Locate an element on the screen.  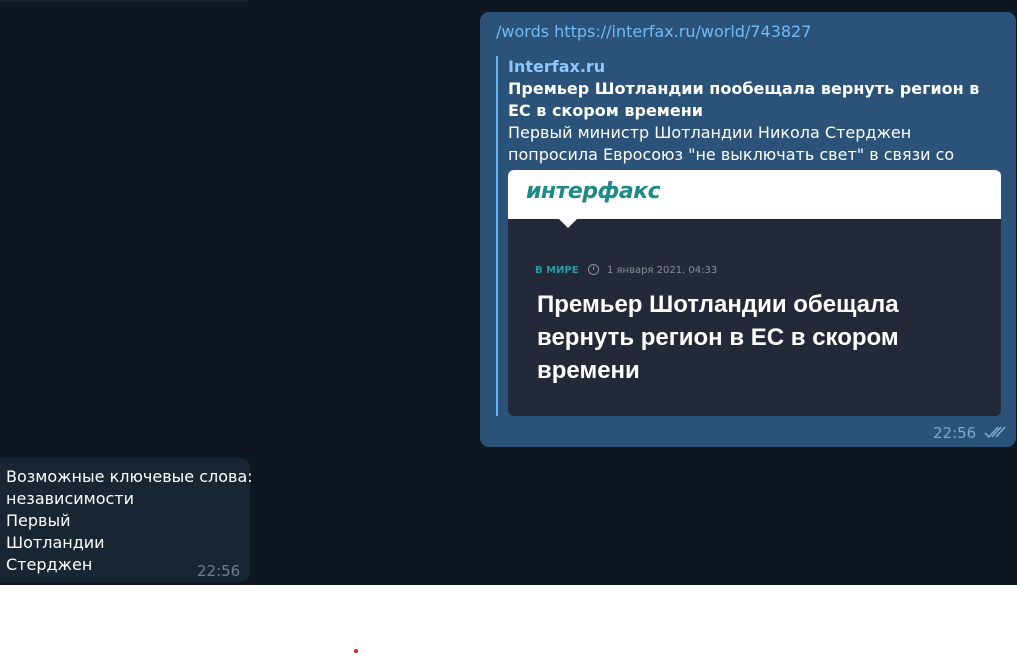
command-text: /words is located at coordinates (522, 31).